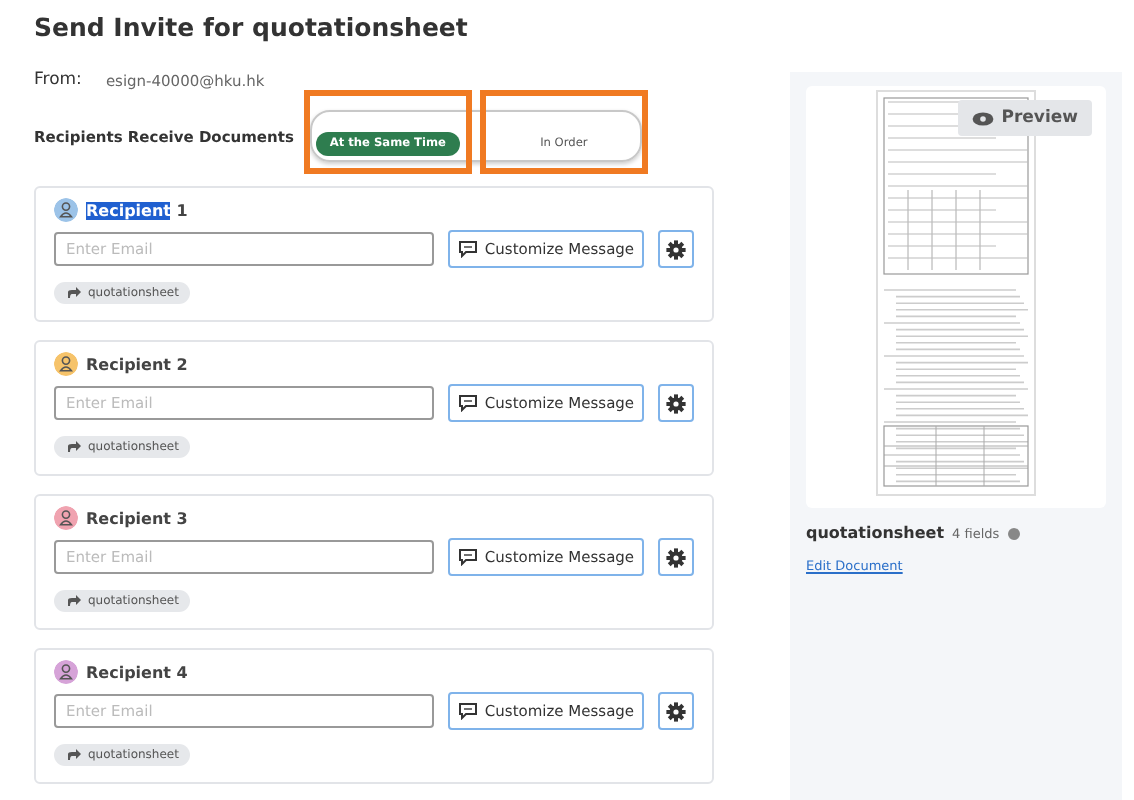 The image size is (1134, 800). I want to click on recipient-name: Recipient 1, so click(137, 210).